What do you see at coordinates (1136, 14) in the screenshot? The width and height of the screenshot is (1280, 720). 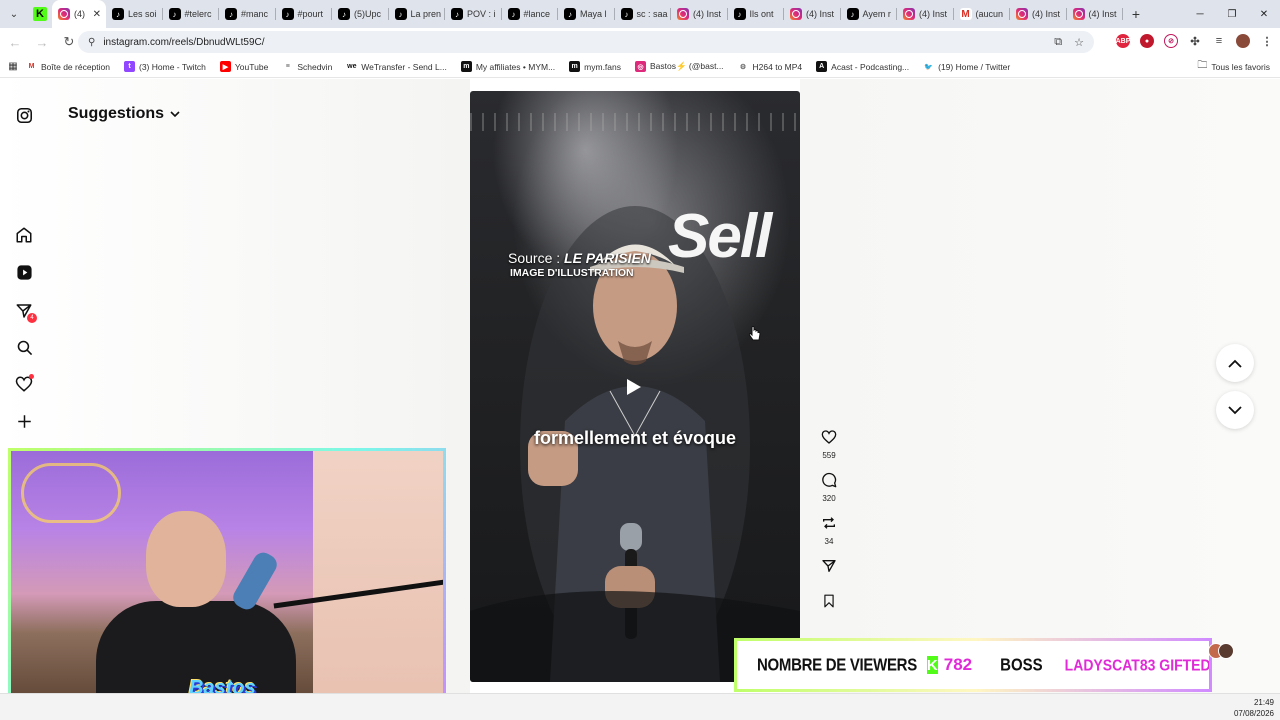 I see `new-tab-icon: +` at bounding box center [1136, 14].